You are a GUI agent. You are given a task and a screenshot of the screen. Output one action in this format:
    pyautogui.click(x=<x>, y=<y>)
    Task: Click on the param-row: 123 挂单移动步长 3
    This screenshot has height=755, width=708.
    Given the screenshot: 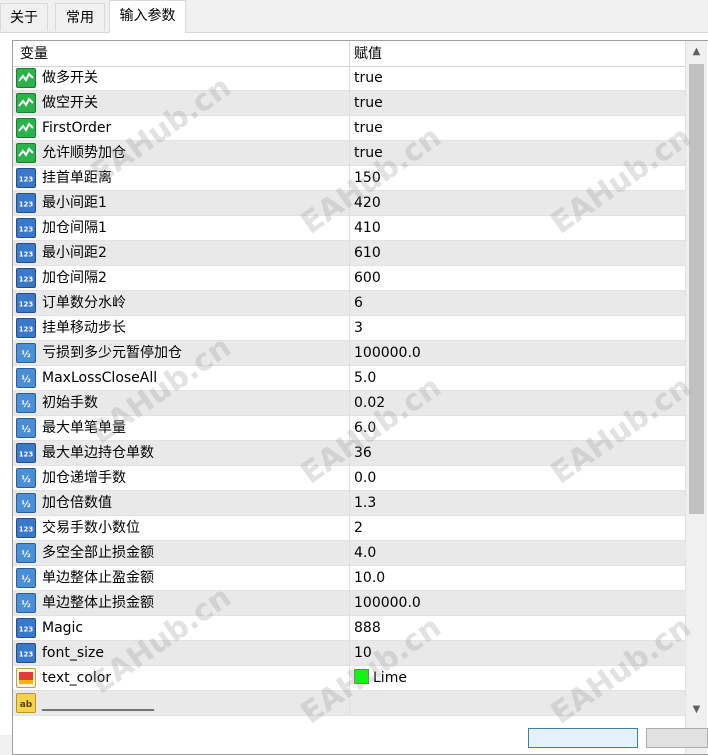 What is the action you would take?
    pyautogui.click(x=349, y=328)
    